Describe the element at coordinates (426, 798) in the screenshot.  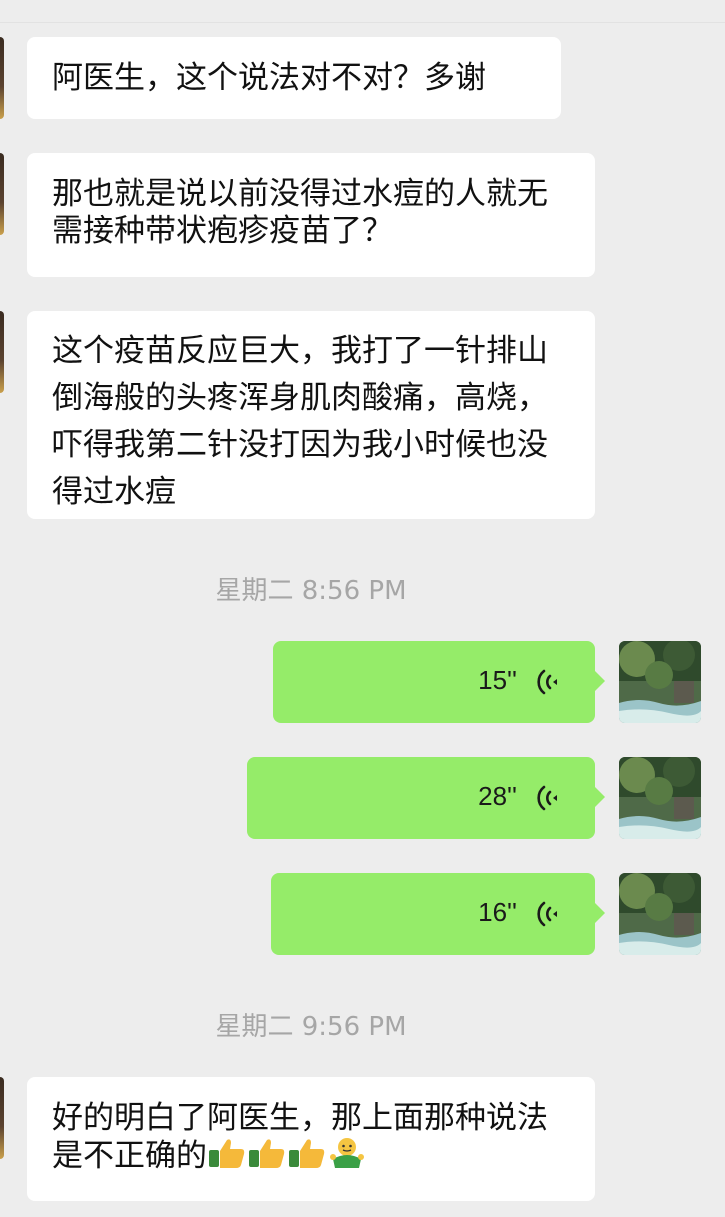
I see `voice-message-bubble: 28''` at that location.